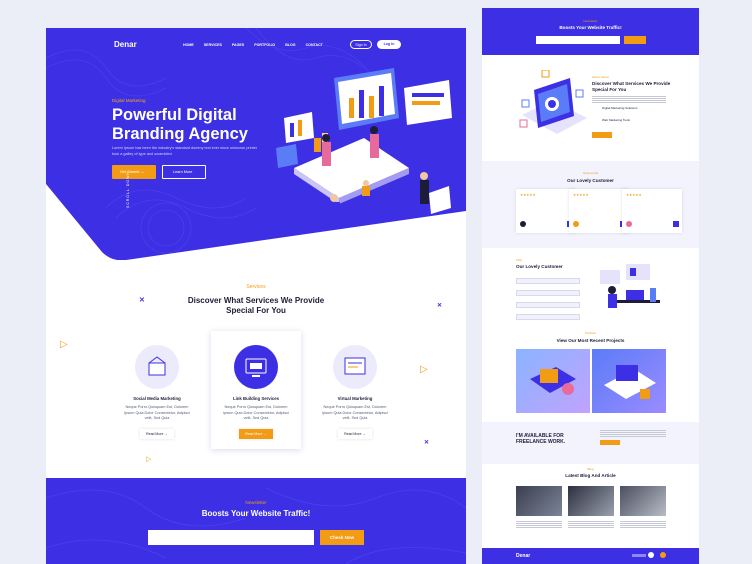 The width and height of the screenshot is (752, 564). Describe the element at coordinates (590, 31) in the screenshot. I see `side-newsletter: Newsletter Boosts Your Website Traffic!` at that location.